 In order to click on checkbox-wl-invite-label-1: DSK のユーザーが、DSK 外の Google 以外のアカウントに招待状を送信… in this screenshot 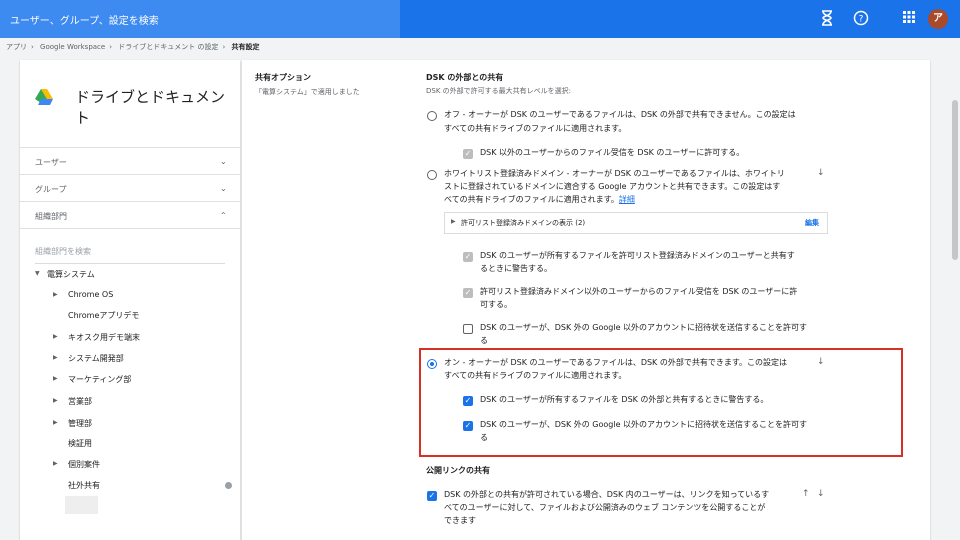, I will do `click(644, 327)`.